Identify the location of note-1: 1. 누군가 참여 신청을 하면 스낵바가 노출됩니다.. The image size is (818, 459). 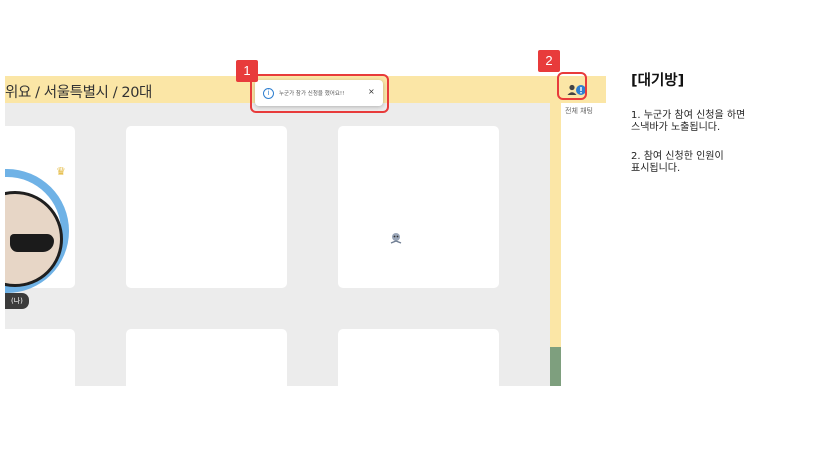
(688, 121).